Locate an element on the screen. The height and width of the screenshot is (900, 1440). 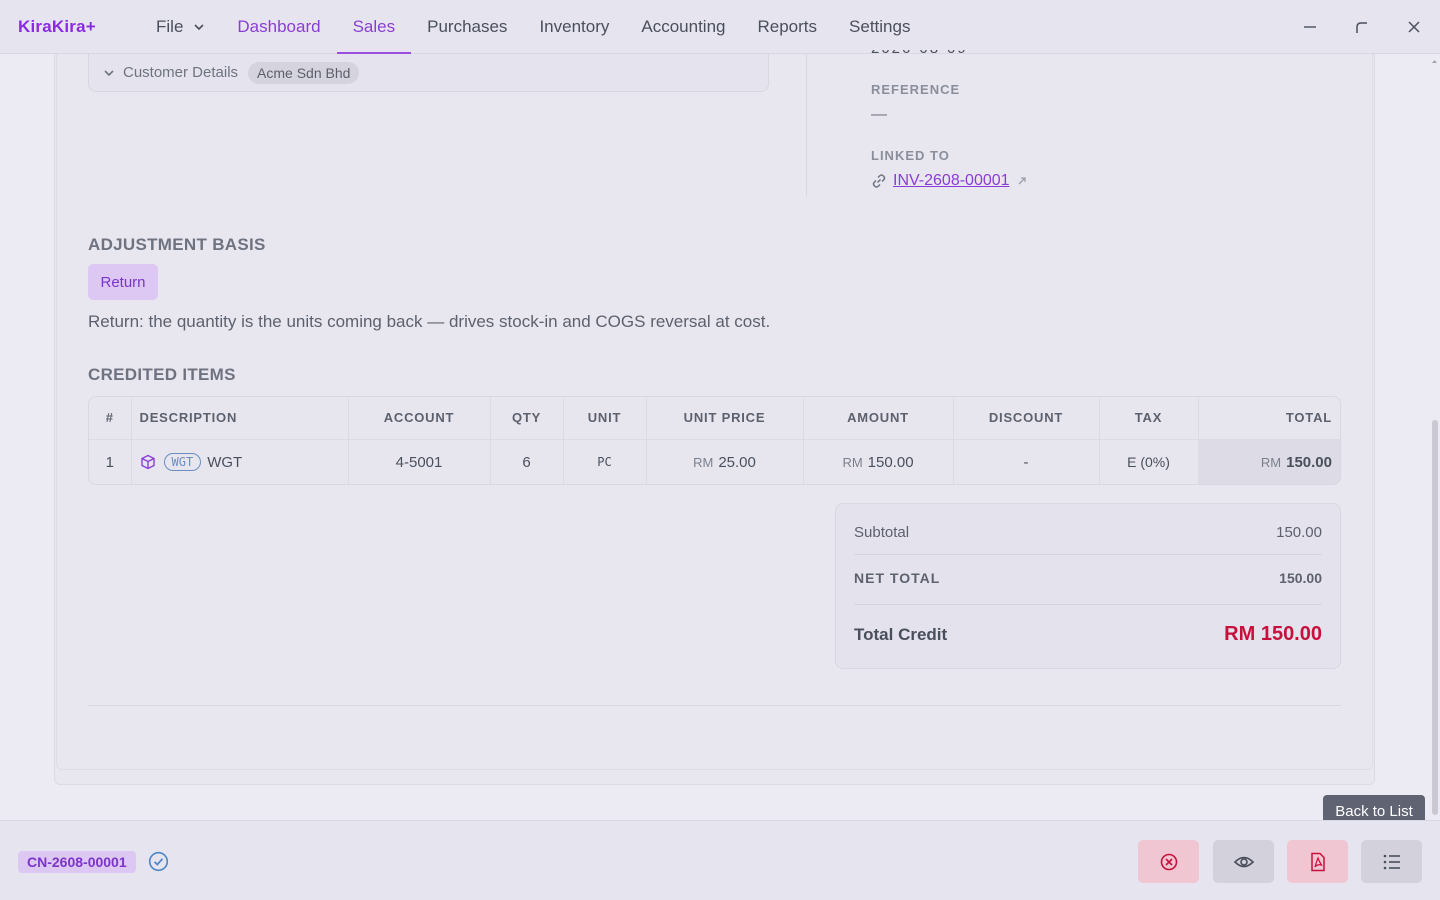
pdf-file-icon is located at coordinates (1317, 861).